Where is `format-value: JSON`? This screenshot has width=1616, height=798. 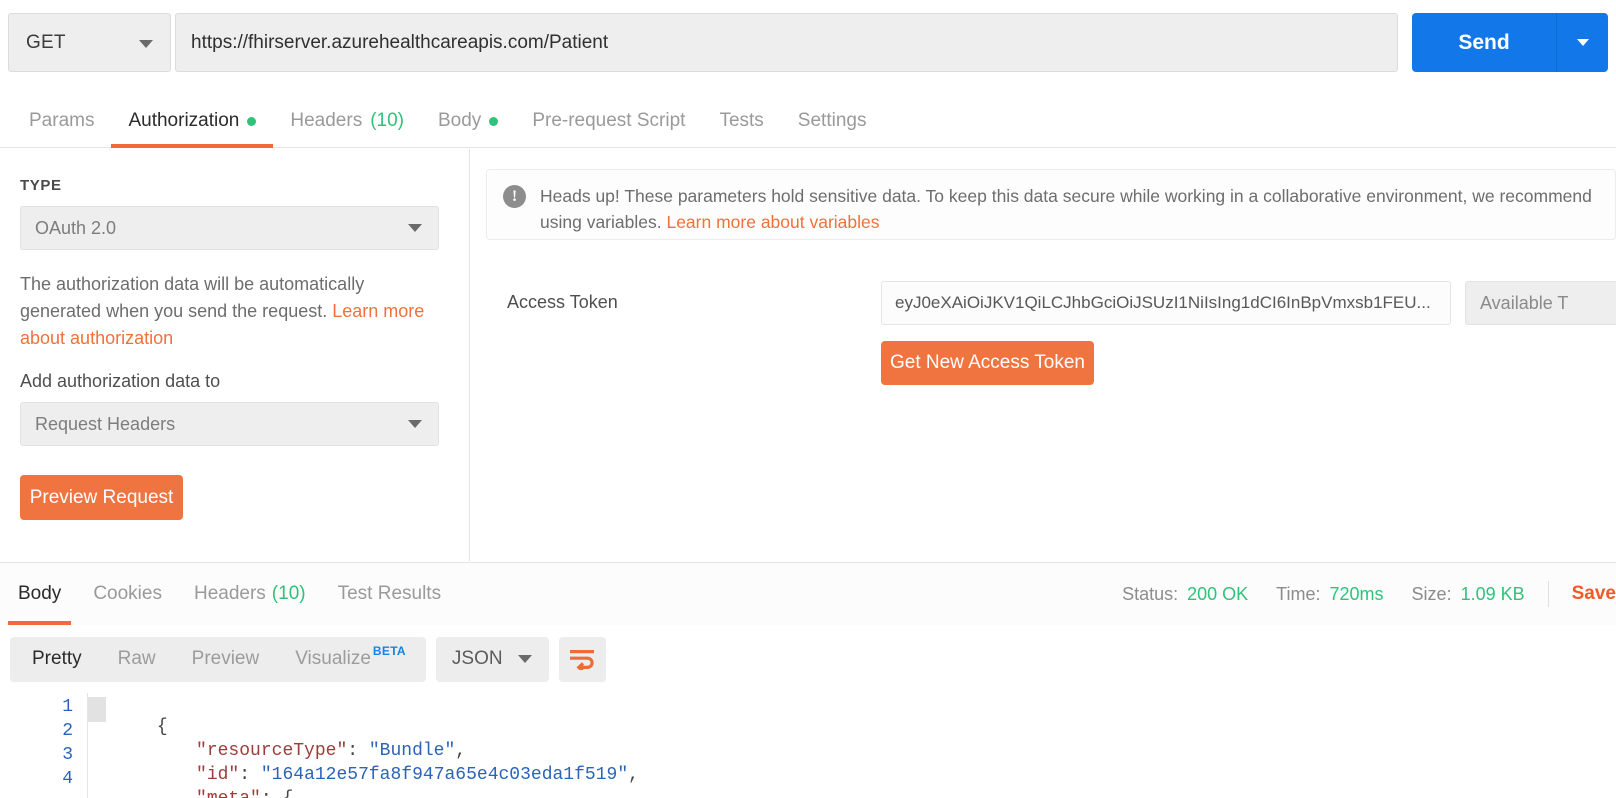
format-value: JSON is located at coordinates (477, 658).